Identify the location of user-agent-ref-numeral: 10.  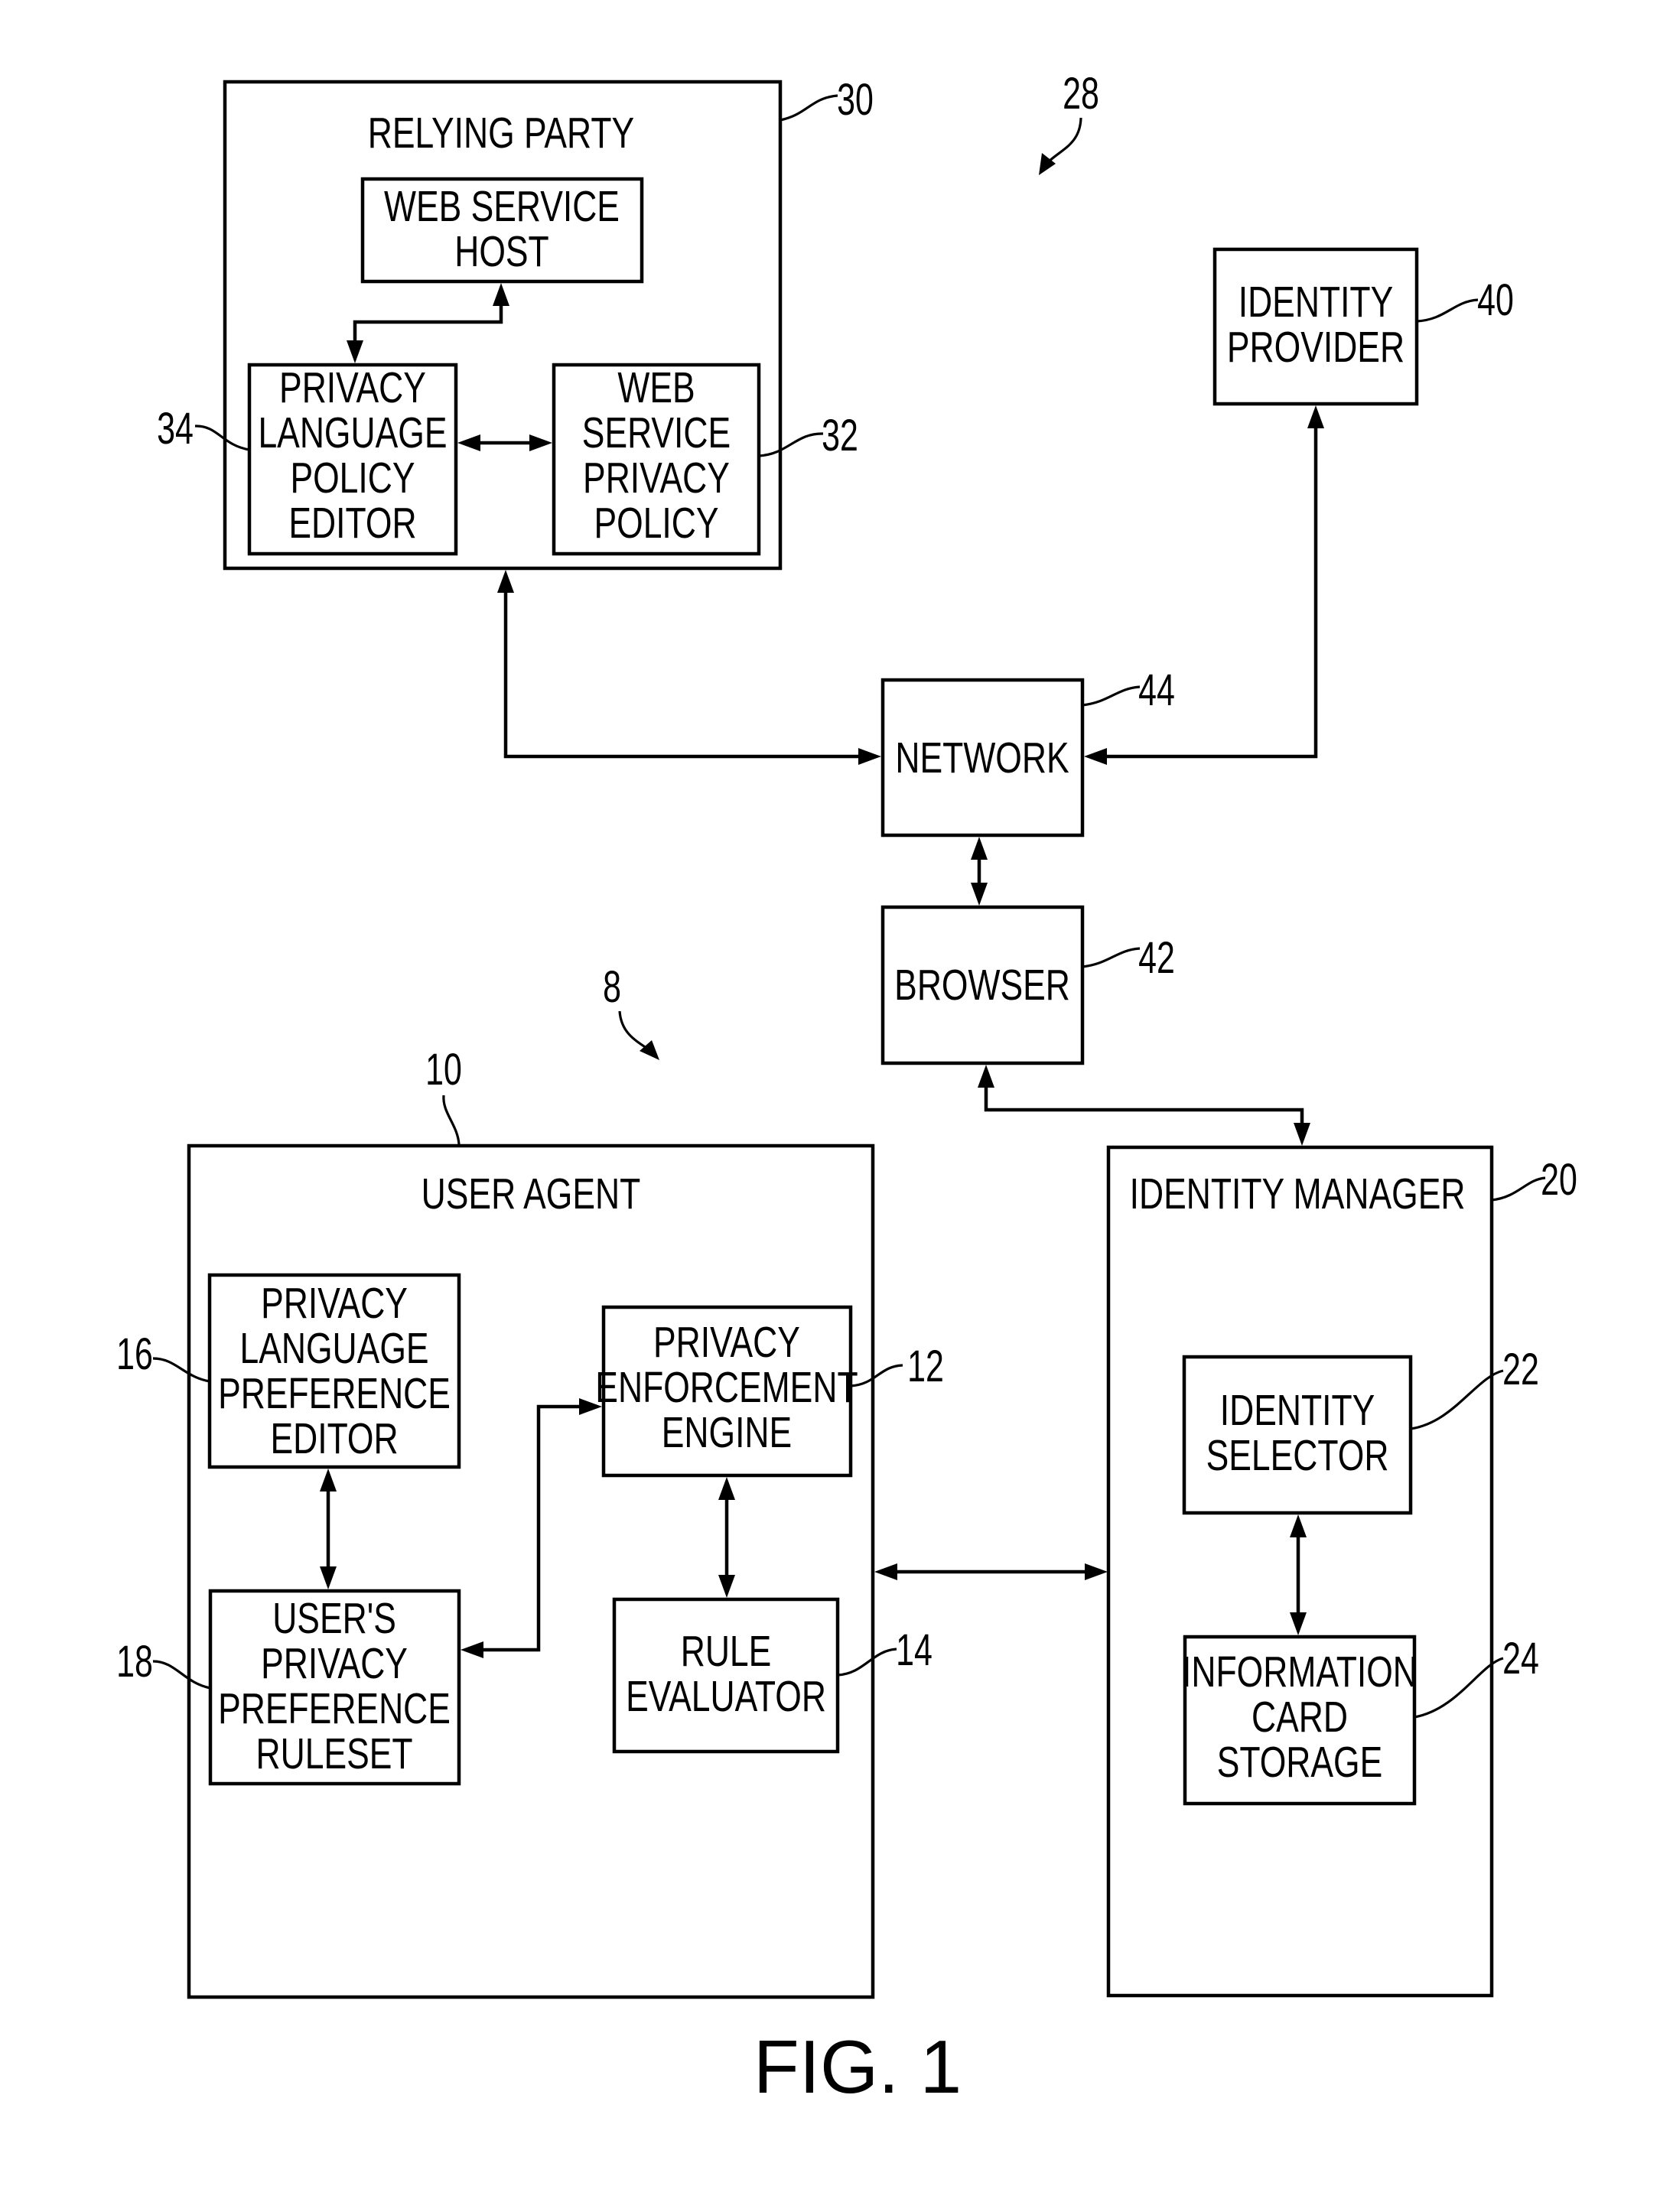
(443, 1070).